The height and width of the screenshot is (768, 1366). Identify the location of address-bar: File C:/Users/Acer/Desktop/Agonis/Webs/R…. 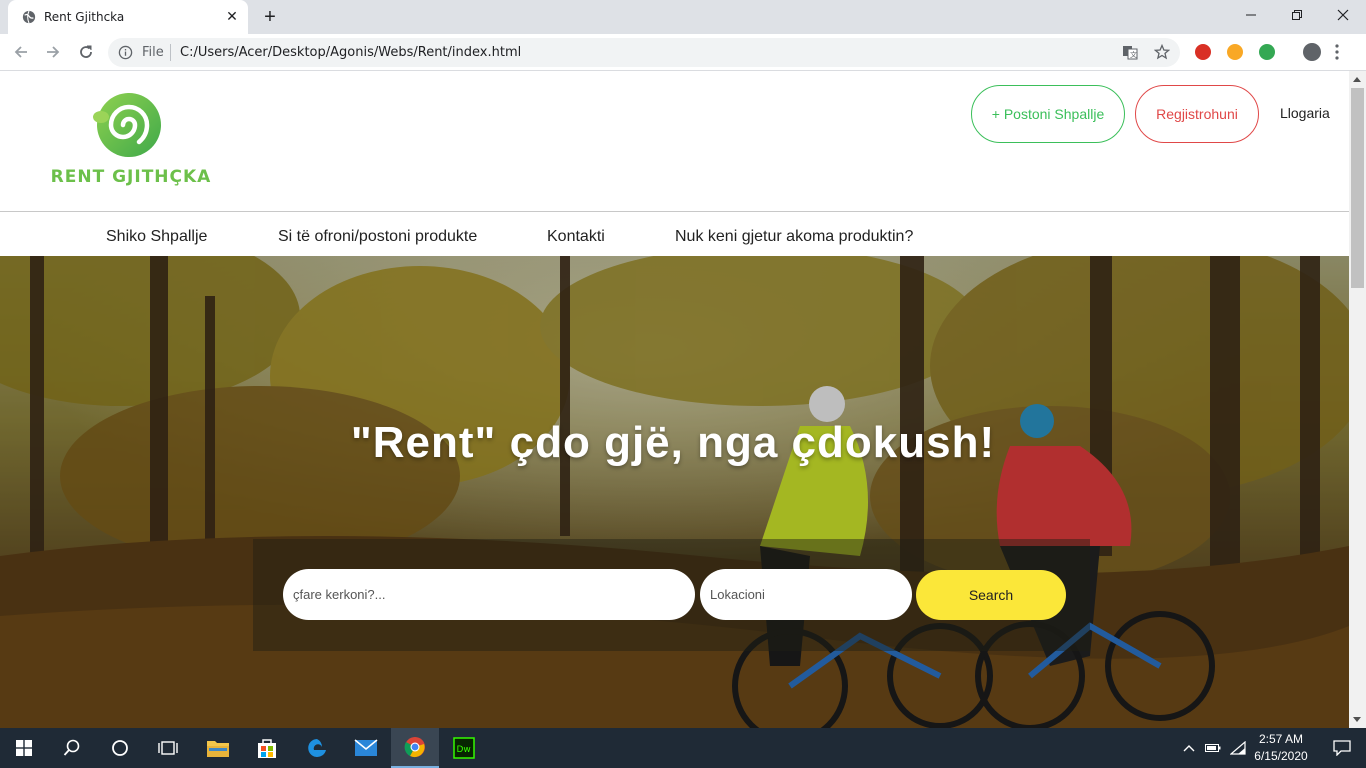
(644, 52).